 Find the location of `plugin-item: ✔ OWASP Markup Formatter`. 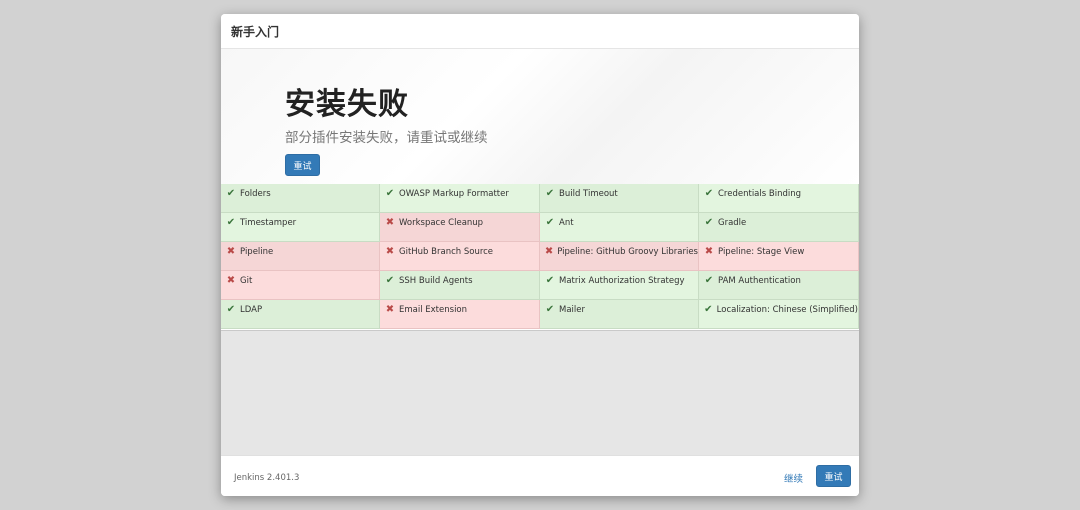

plugin-item: ✔ OWASP Markup Formatter is located at coordinates (460, 198).